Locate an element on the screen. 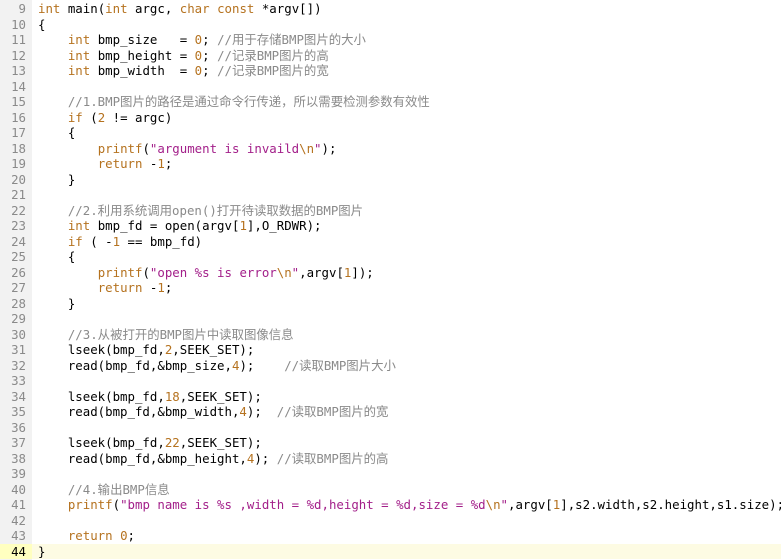 Image resolution: width=781 pixels, height=560 pixels. code-line: 14 is located at coordinates (390, 87).